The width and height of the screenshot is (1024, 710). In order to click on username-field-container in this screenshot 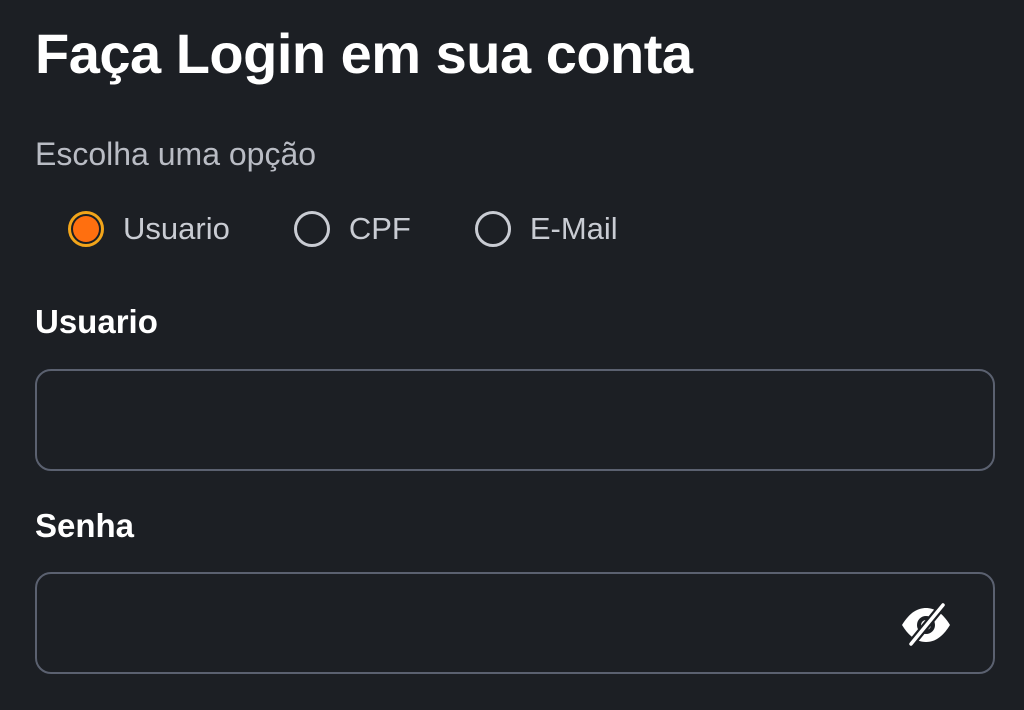, I will do `click(515, 420)`.